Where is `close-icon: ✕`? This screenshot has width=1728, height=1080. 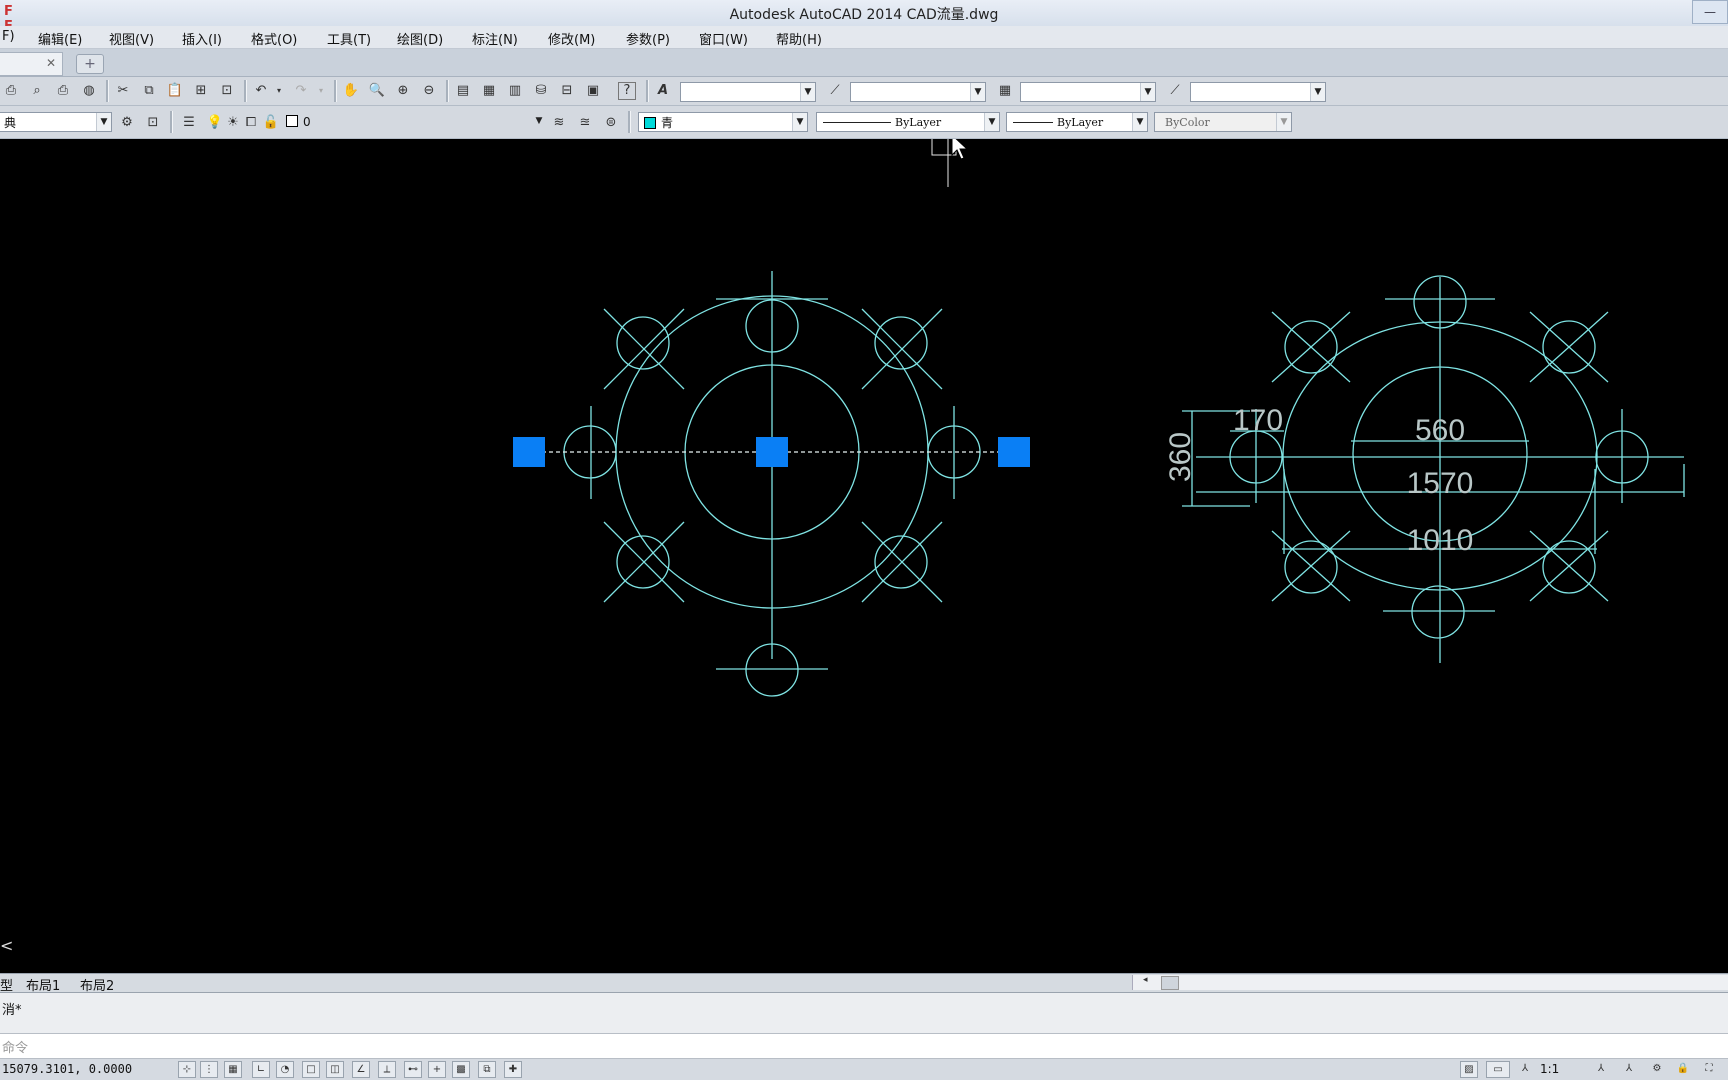
close-icon: ✕ is located at coordinates (51, 63).